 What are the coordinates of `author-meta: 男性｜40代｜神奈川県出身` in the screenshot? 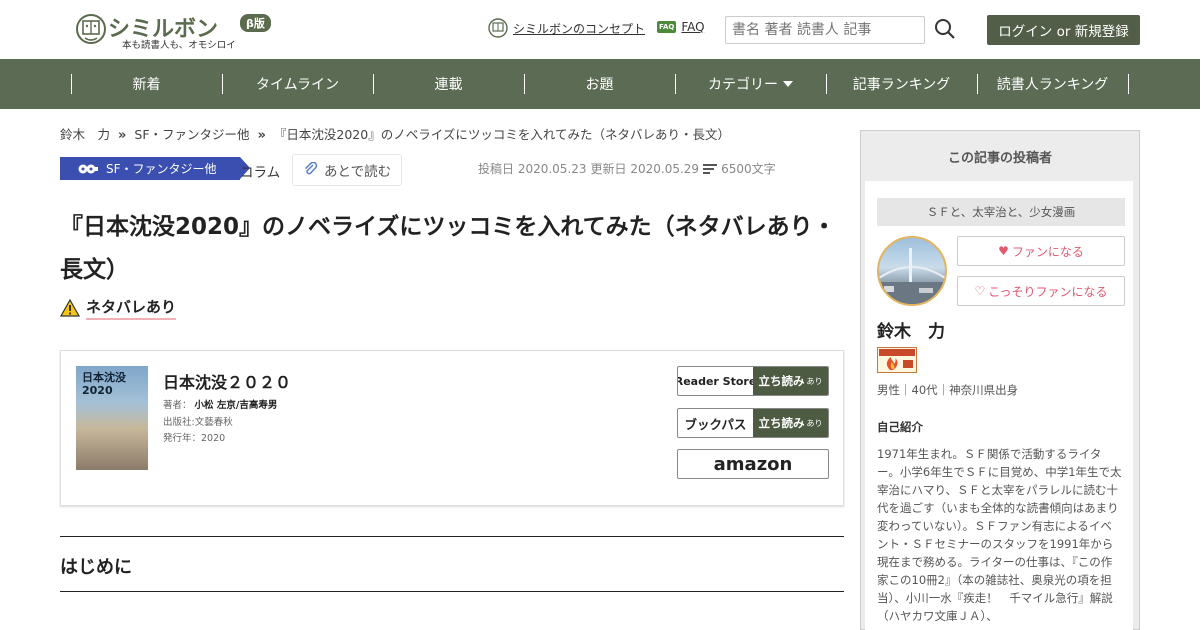 It's located at (948, 390).